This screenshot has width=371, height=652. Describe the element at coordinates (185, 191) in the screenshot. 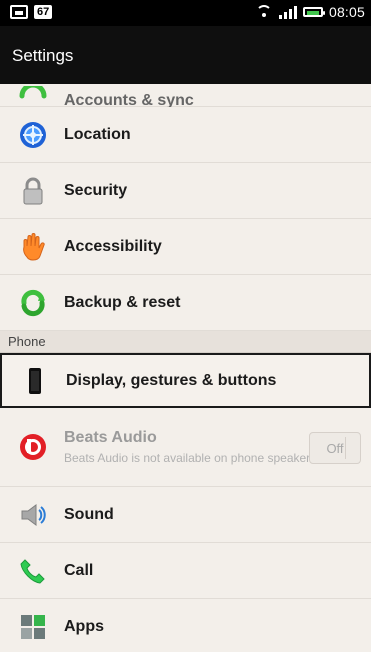

I see `settings-item-security: Security` at that location.